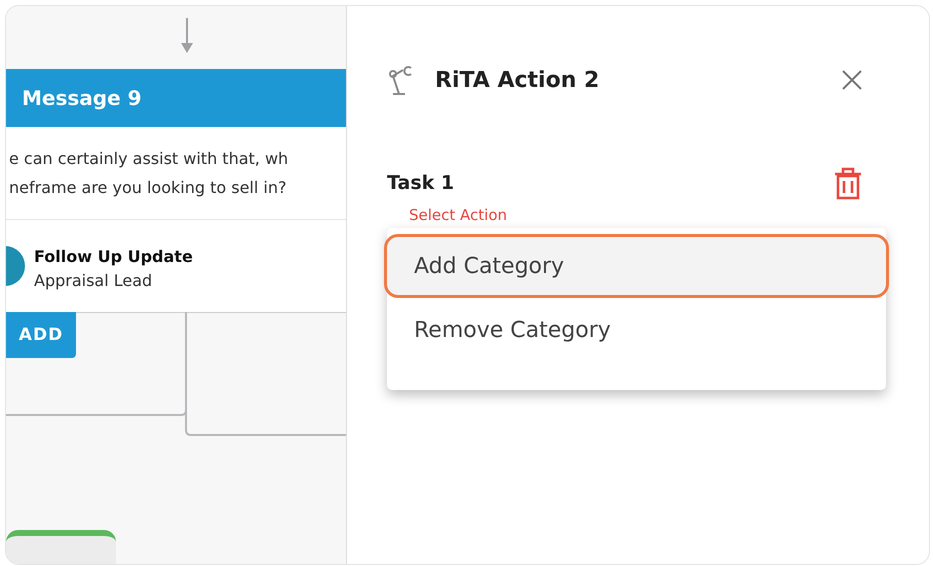 This screenshot has height=566, width=933. What do you see at coordinates (149, 159) in the screenshot?
I see `message-text-line: e can certainly assist with that, wh` at bounding box center [149, 159].